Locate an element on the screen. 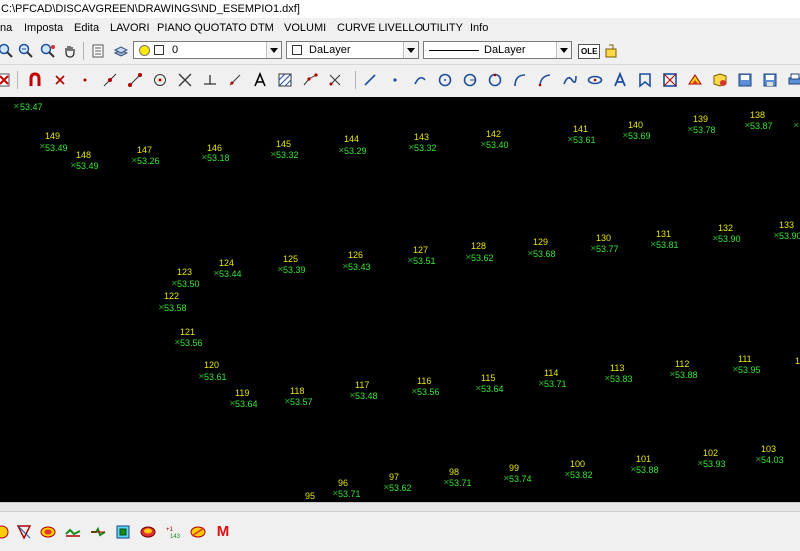 Image resolution: width=800 pixels, height=551 pixels. draw-circle-radius-icon is located at coordinates (470, 80).